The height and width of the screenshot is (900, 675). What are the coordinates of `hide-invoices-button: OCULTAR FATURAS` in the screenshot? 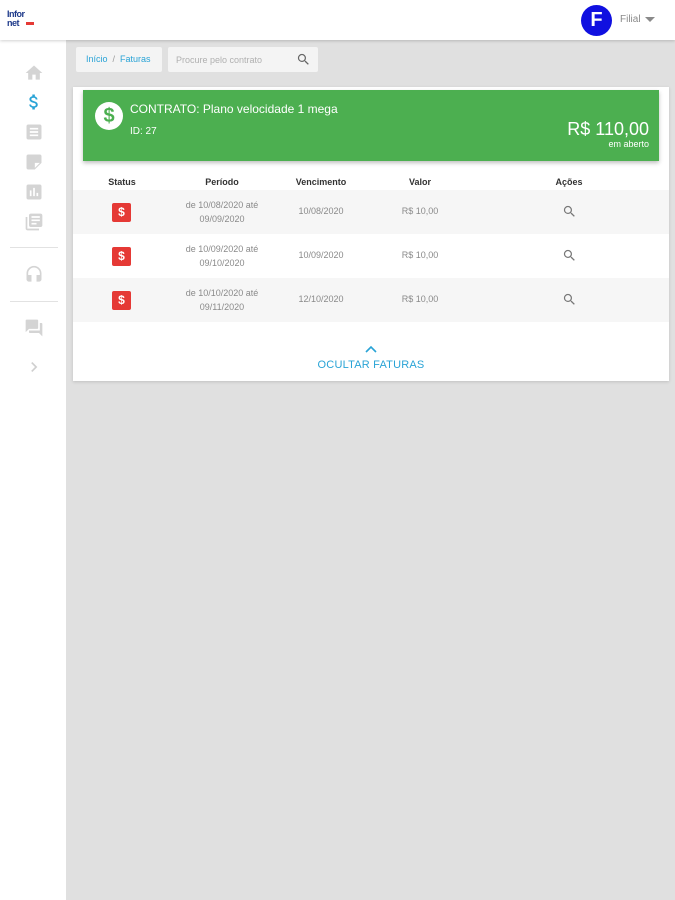 It's located at (371, 359).